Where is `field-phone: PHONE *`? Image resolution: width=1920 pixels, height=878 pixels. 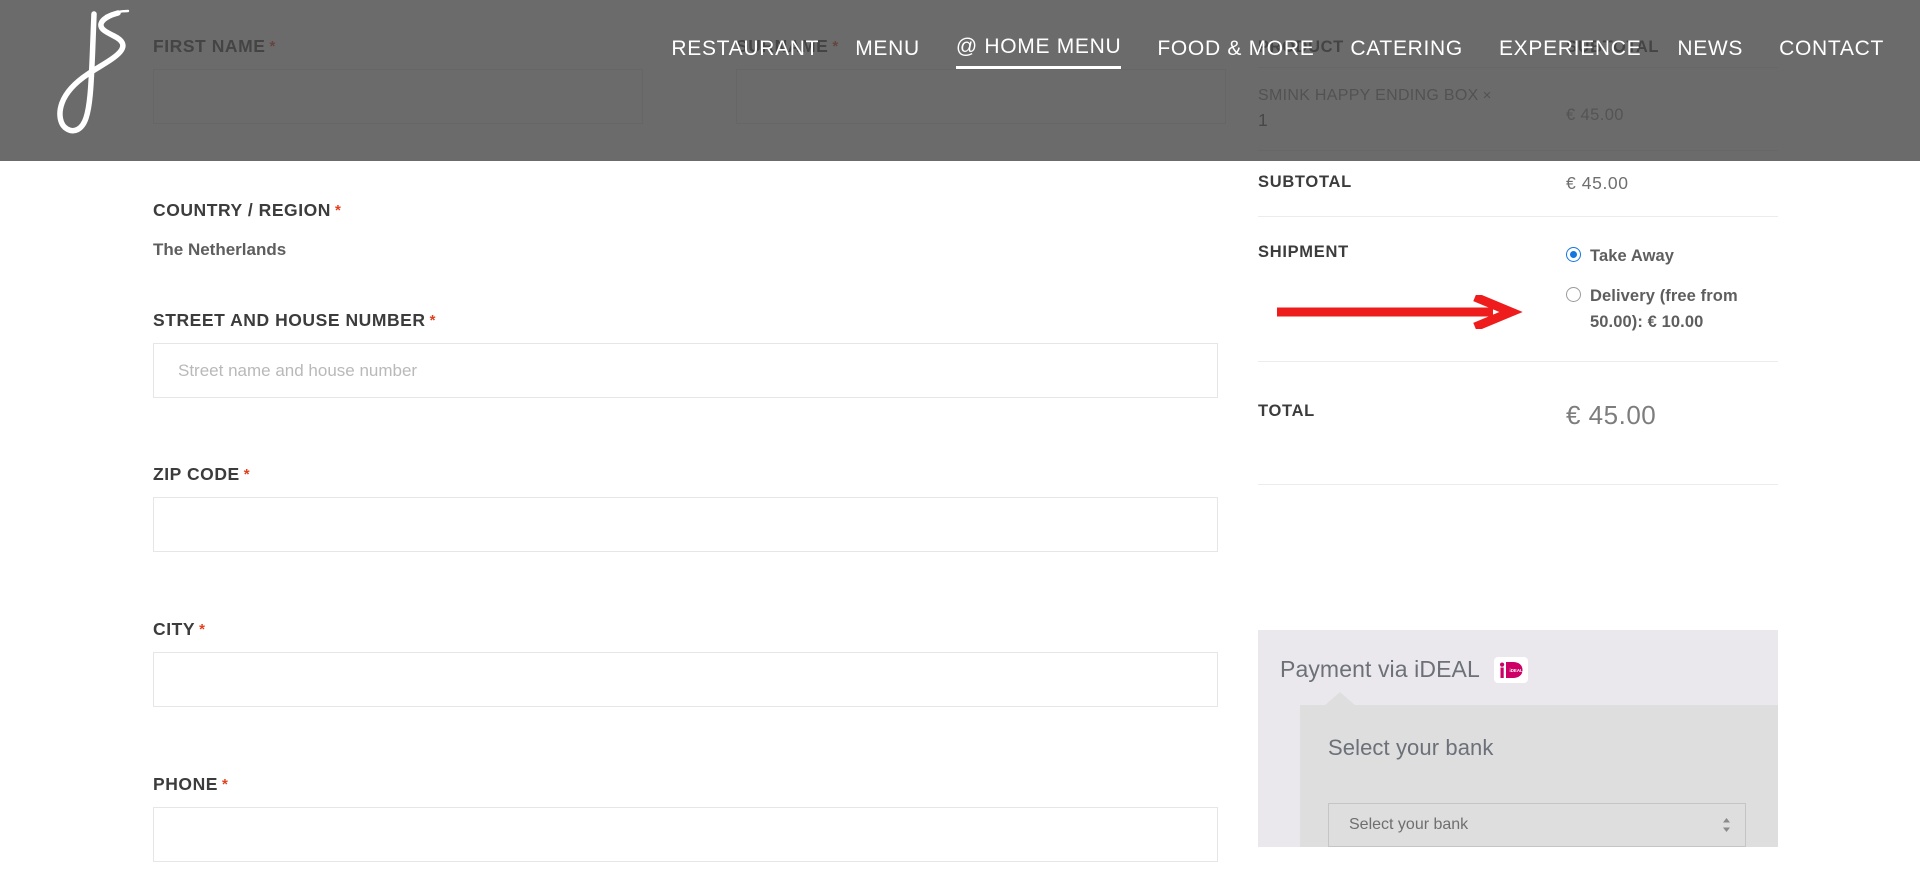
field-phone: PHONE * is located at coordinates (685, 818).